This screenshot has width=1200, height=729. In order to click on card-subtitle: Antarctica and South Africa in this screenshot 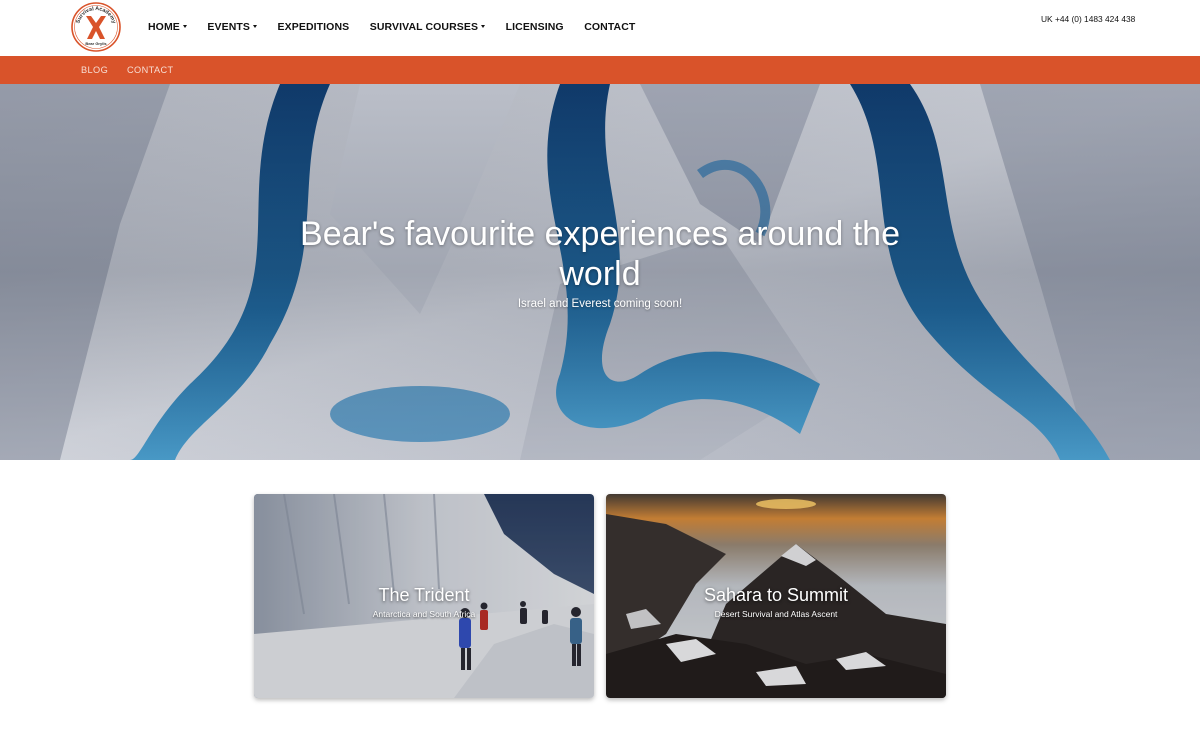, I will do `click(424, 614)`.